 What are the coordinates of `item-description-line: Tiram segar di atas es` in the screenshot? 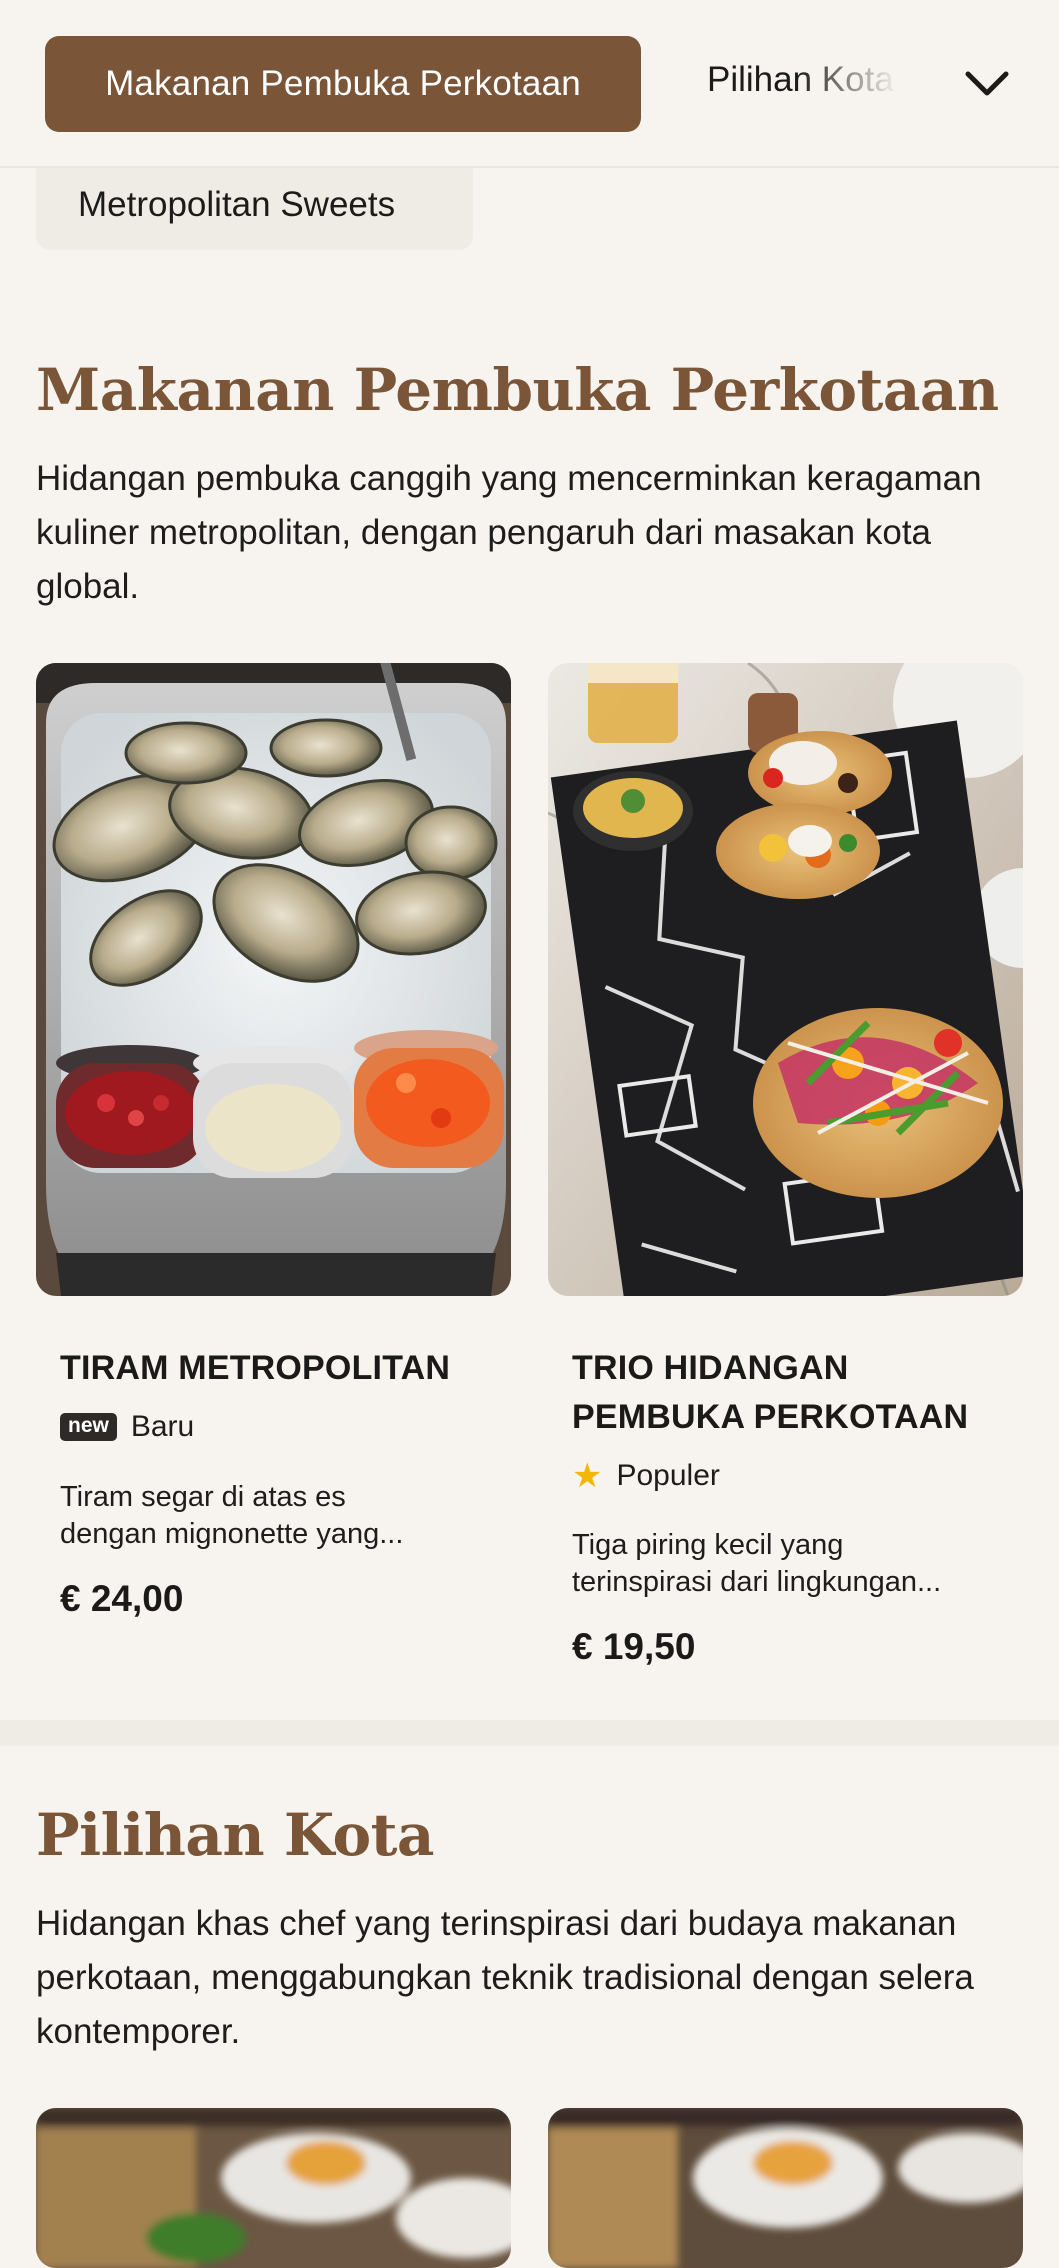 It's located at (203, 1497).